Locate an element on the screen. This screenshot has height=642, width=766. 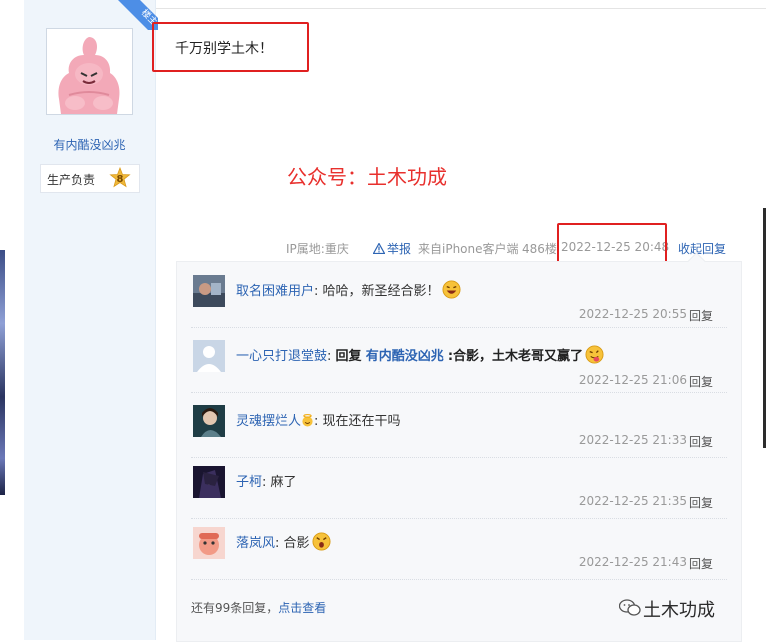
reply-text: 取名困难用户: 哈哈，新圣经合影！ is located at coordinates (348, 289).